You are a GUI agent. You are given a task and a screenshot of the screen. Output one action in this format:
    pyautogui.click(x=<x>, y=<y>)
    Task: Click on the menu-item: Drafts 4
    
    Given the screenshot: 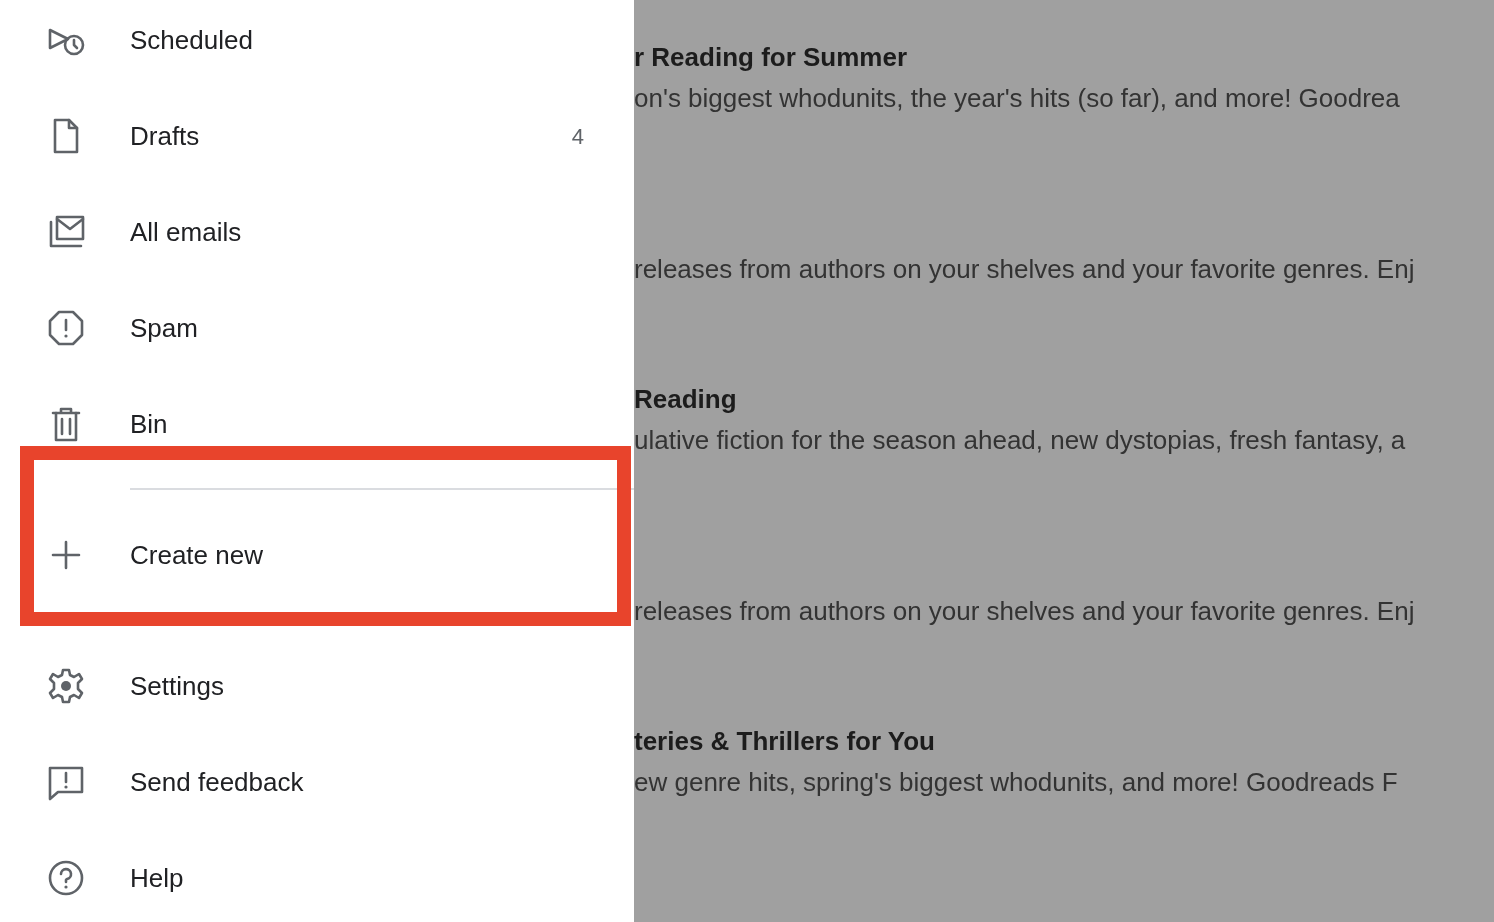 What is the action you would take?
    pyautogui.click(x=317, y=136)
    